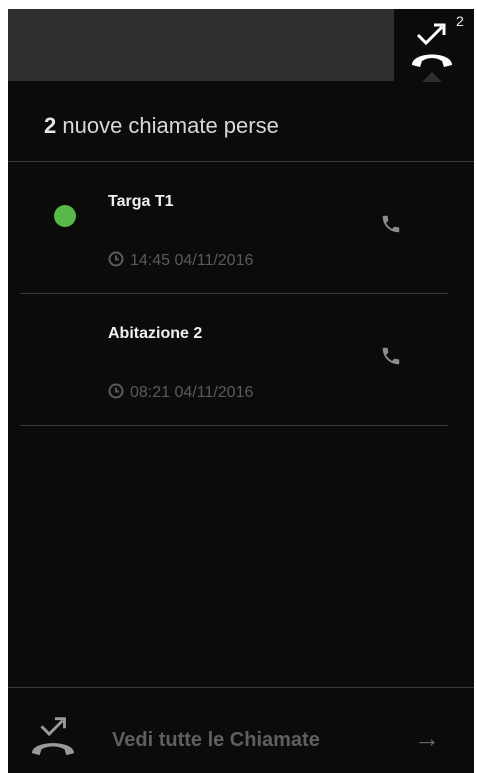 The height and width of the screenshot is (773, 477). I want to click on arrow-right-icon: →, so click(427, 738).